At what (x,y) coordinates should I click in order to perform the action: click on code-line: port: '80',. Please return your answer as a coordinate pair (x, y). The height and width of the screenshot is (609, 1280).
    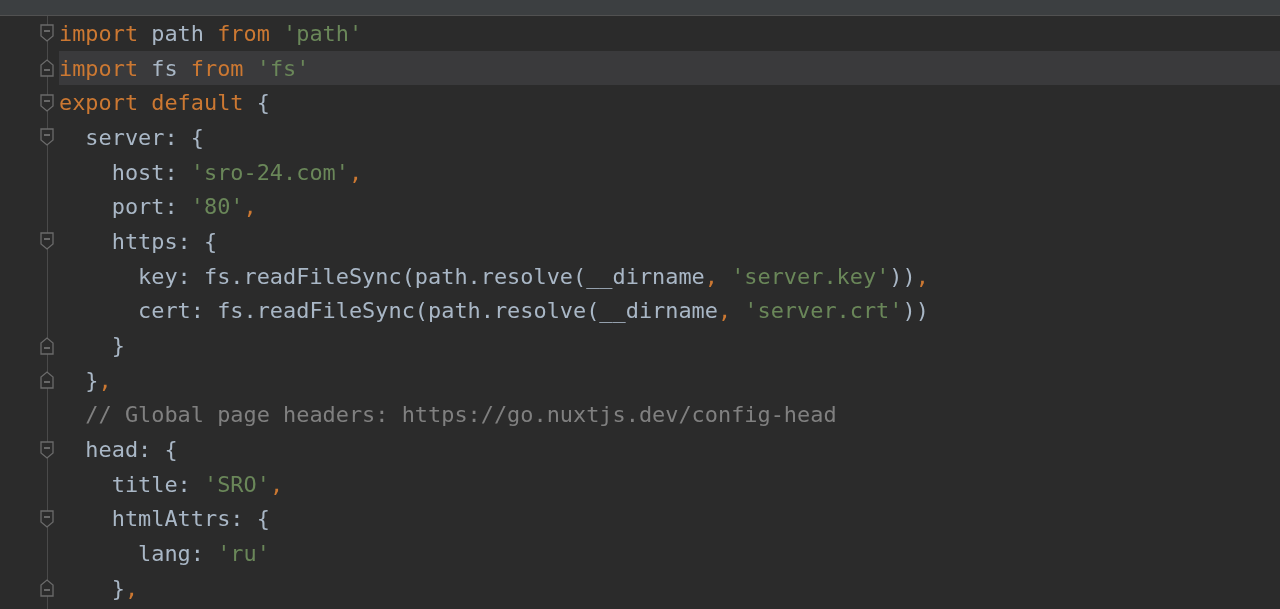
    Looking at the image, I should click on (184, 207).